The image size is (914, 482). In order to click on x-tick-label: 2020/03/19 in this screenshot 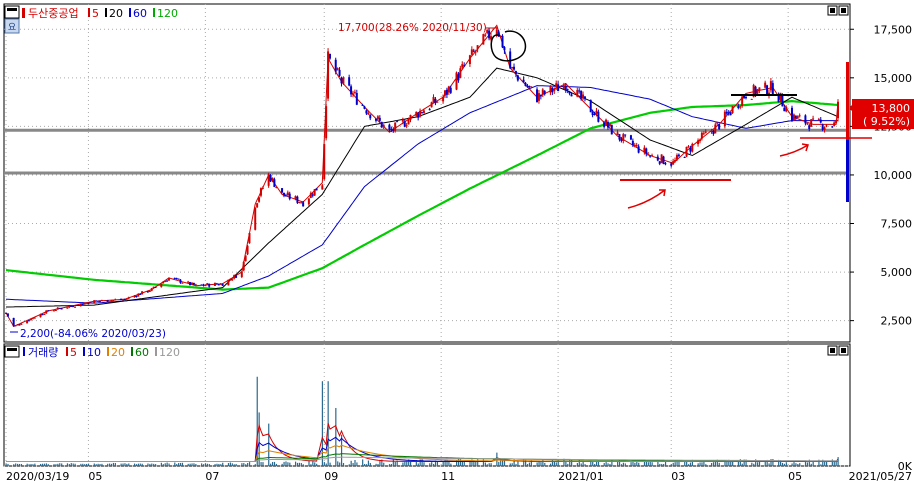, I will do `click(37, 476)`.